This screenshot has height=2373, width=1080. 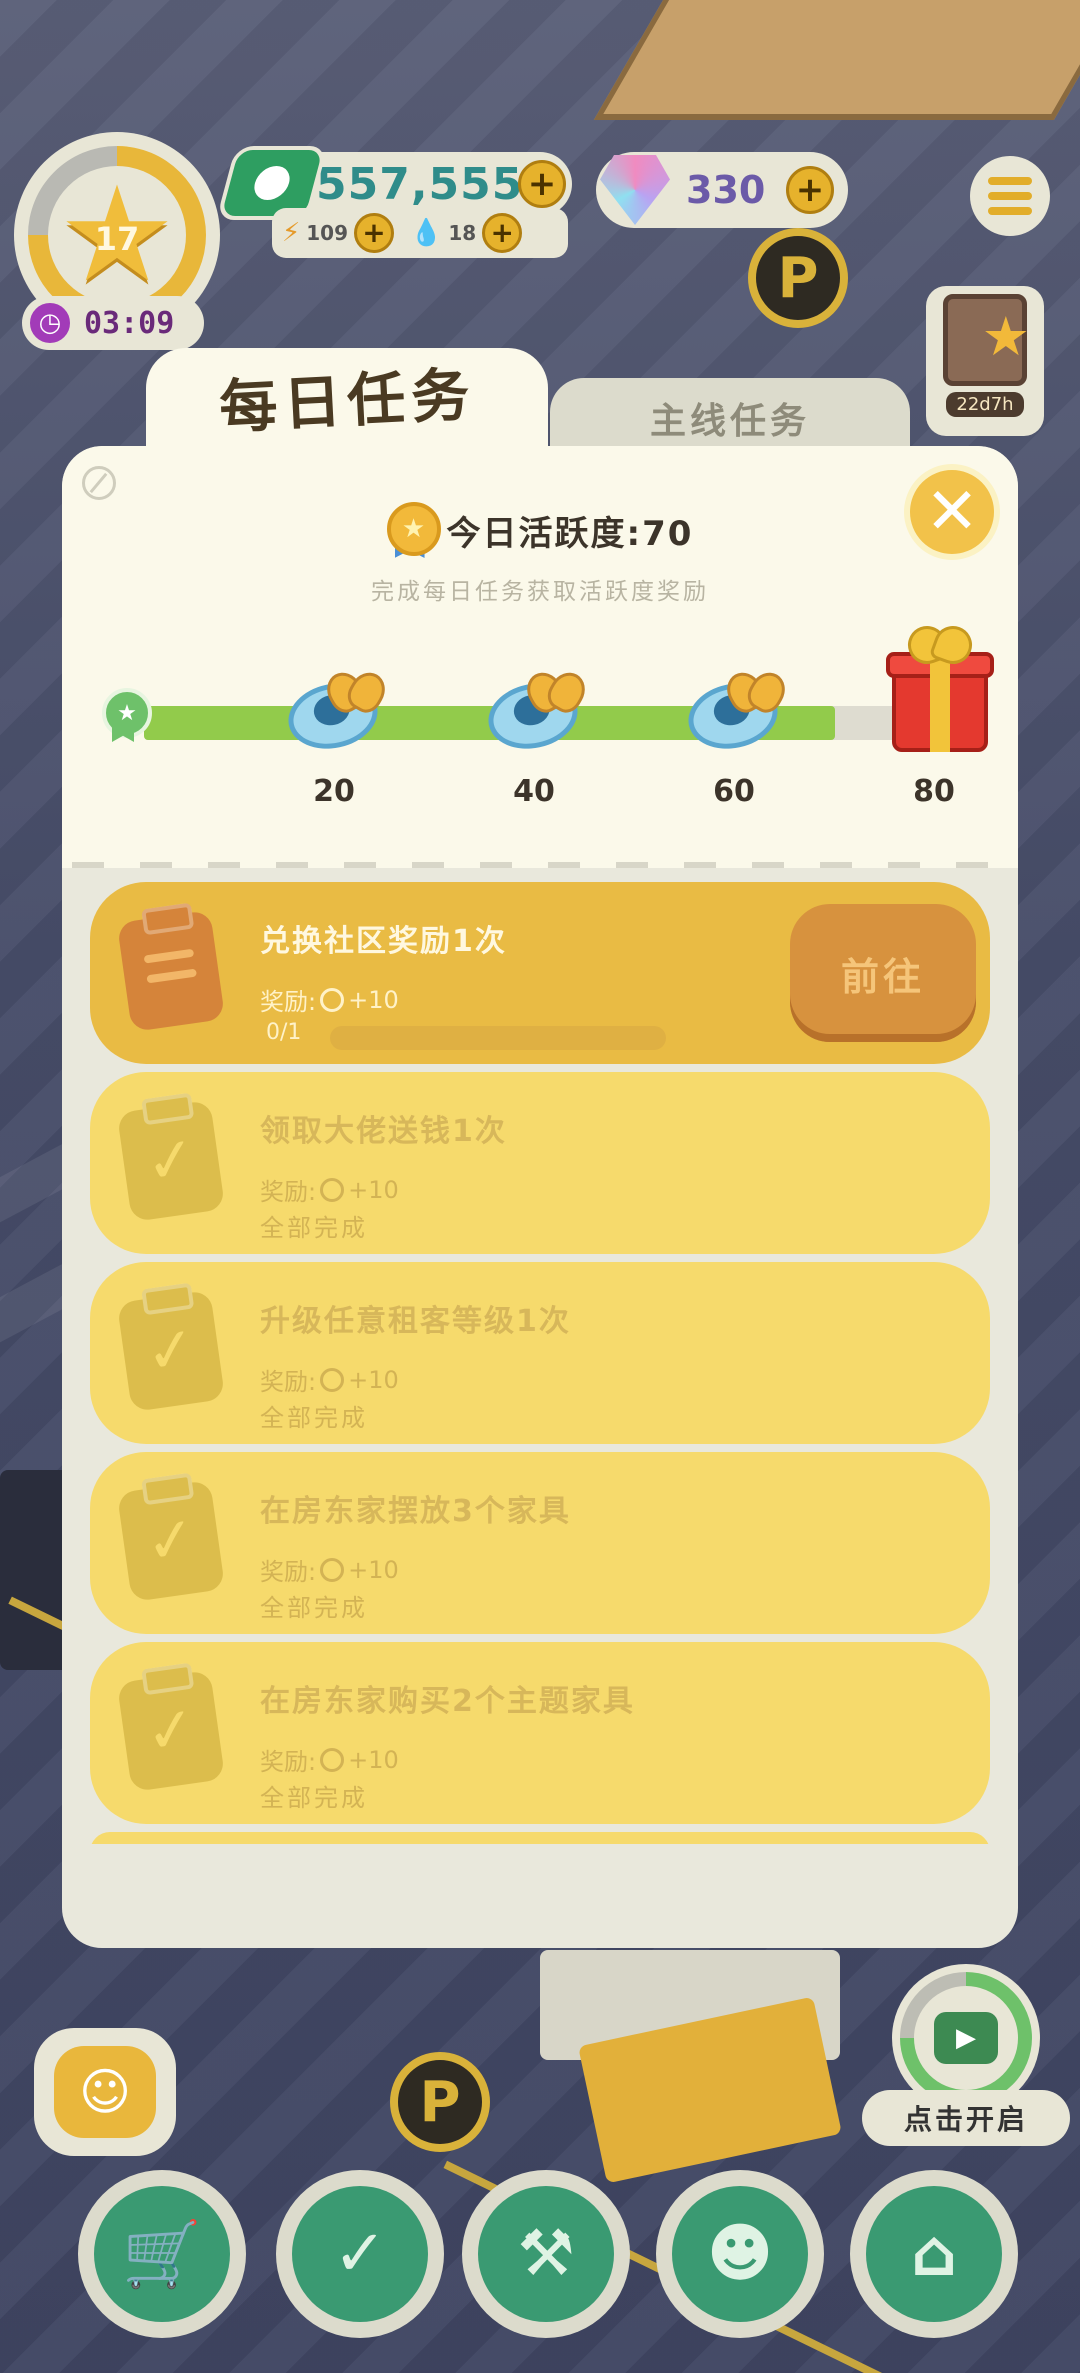 I want to click on task-title: 升级任意租客等级1次, so click(x=415, y=1321).